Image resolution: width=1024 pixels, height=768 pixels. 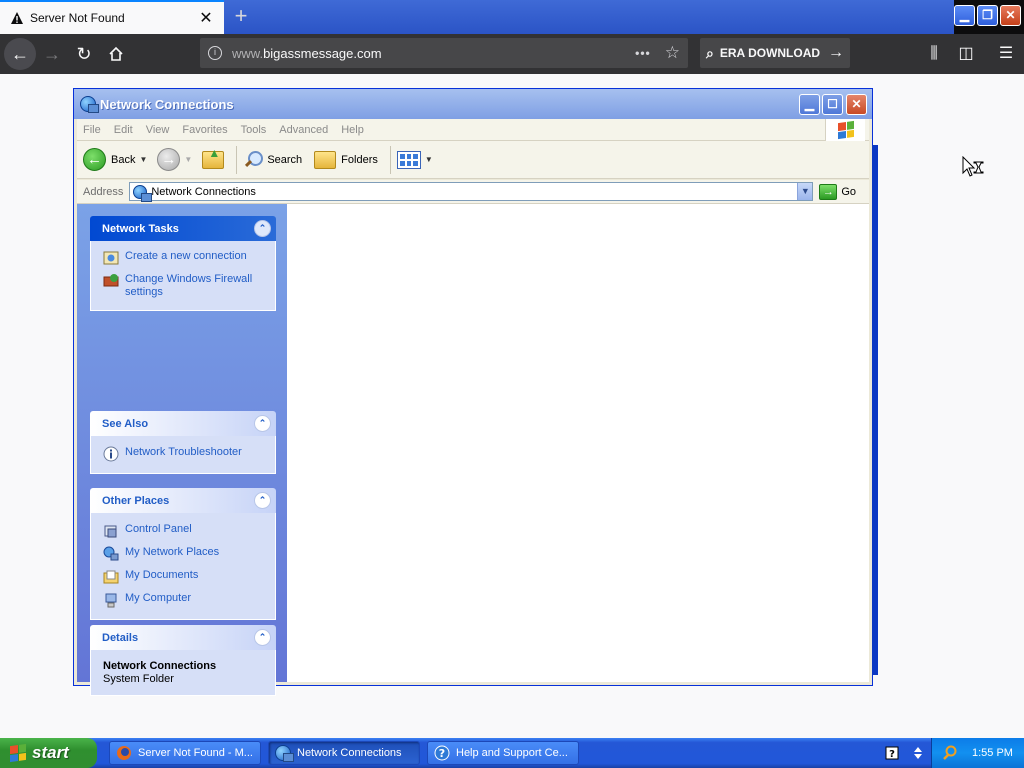 I want to click on address-field: Network Connections ▼, so click(x=471, y=192).